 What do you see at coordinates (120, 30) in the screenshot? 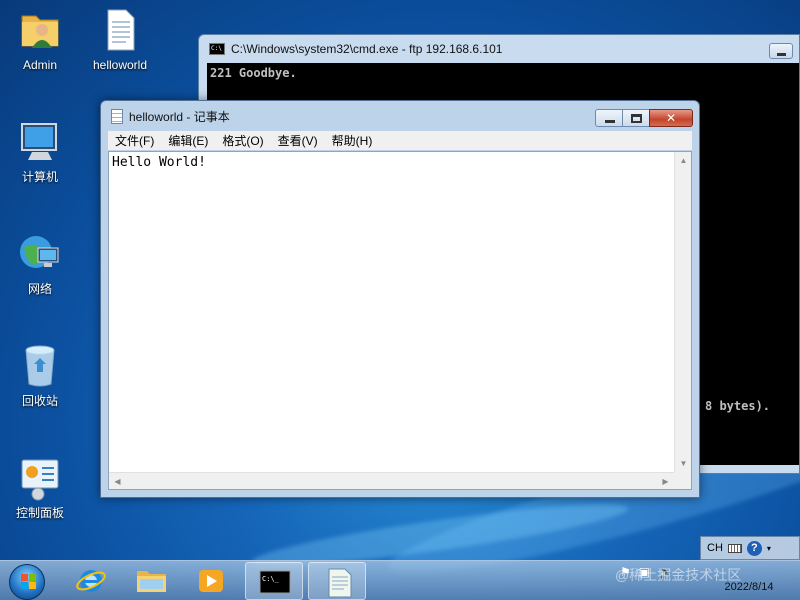
I see `text-file-icon` at bounding box center [120, 30].